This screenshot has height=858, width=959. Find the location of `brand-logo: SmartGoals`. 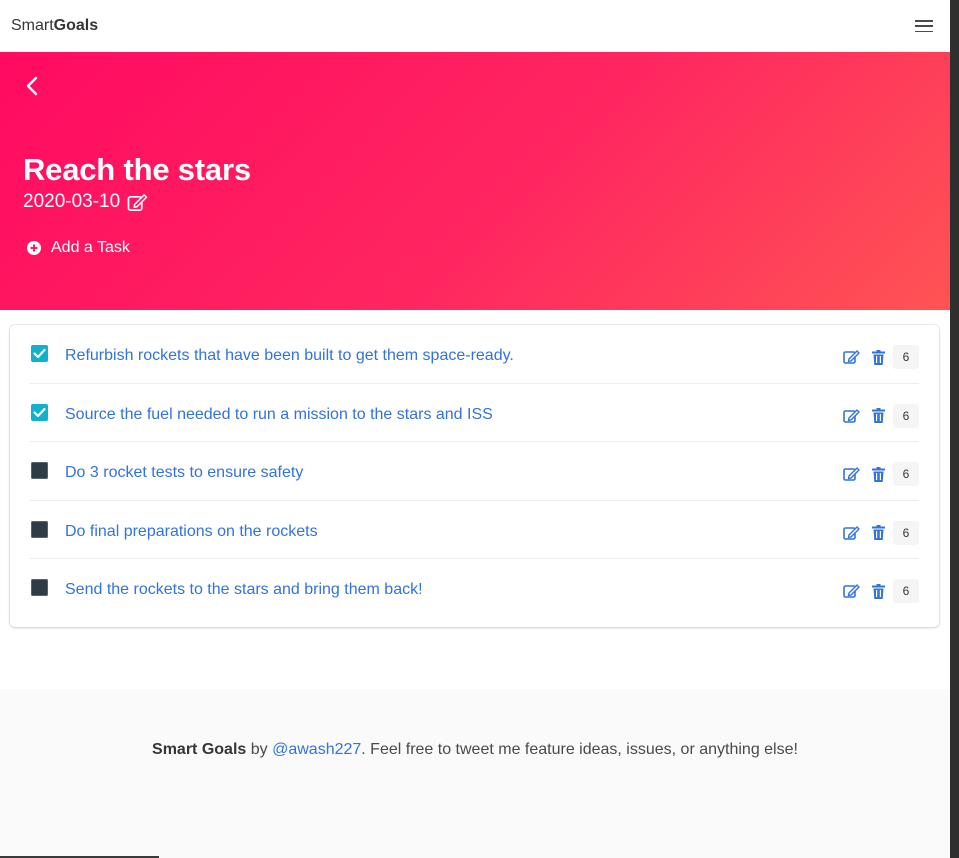

brand-logo: SmartGoals is located at coordinates (54, 26).